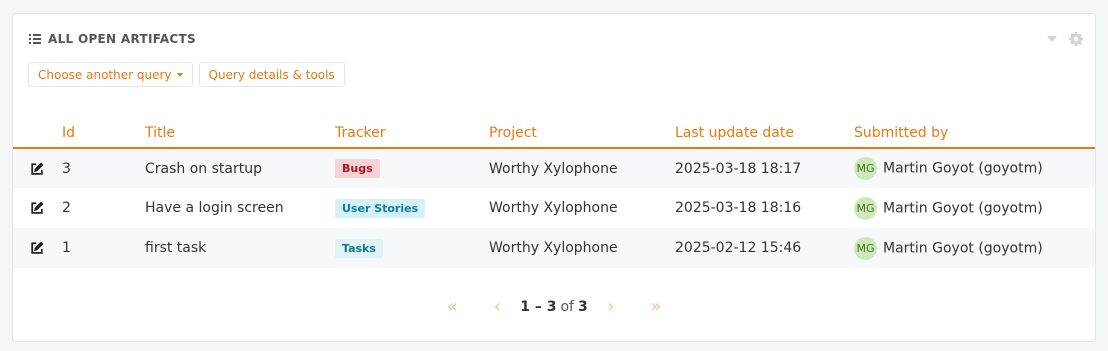 The width and height of the screenshot is (1108, 351). What do you see at coordinates (357, 168) in the screenshot?
I see `tracker-badge-bugs: Bugs` at bounding box center [357, 168].